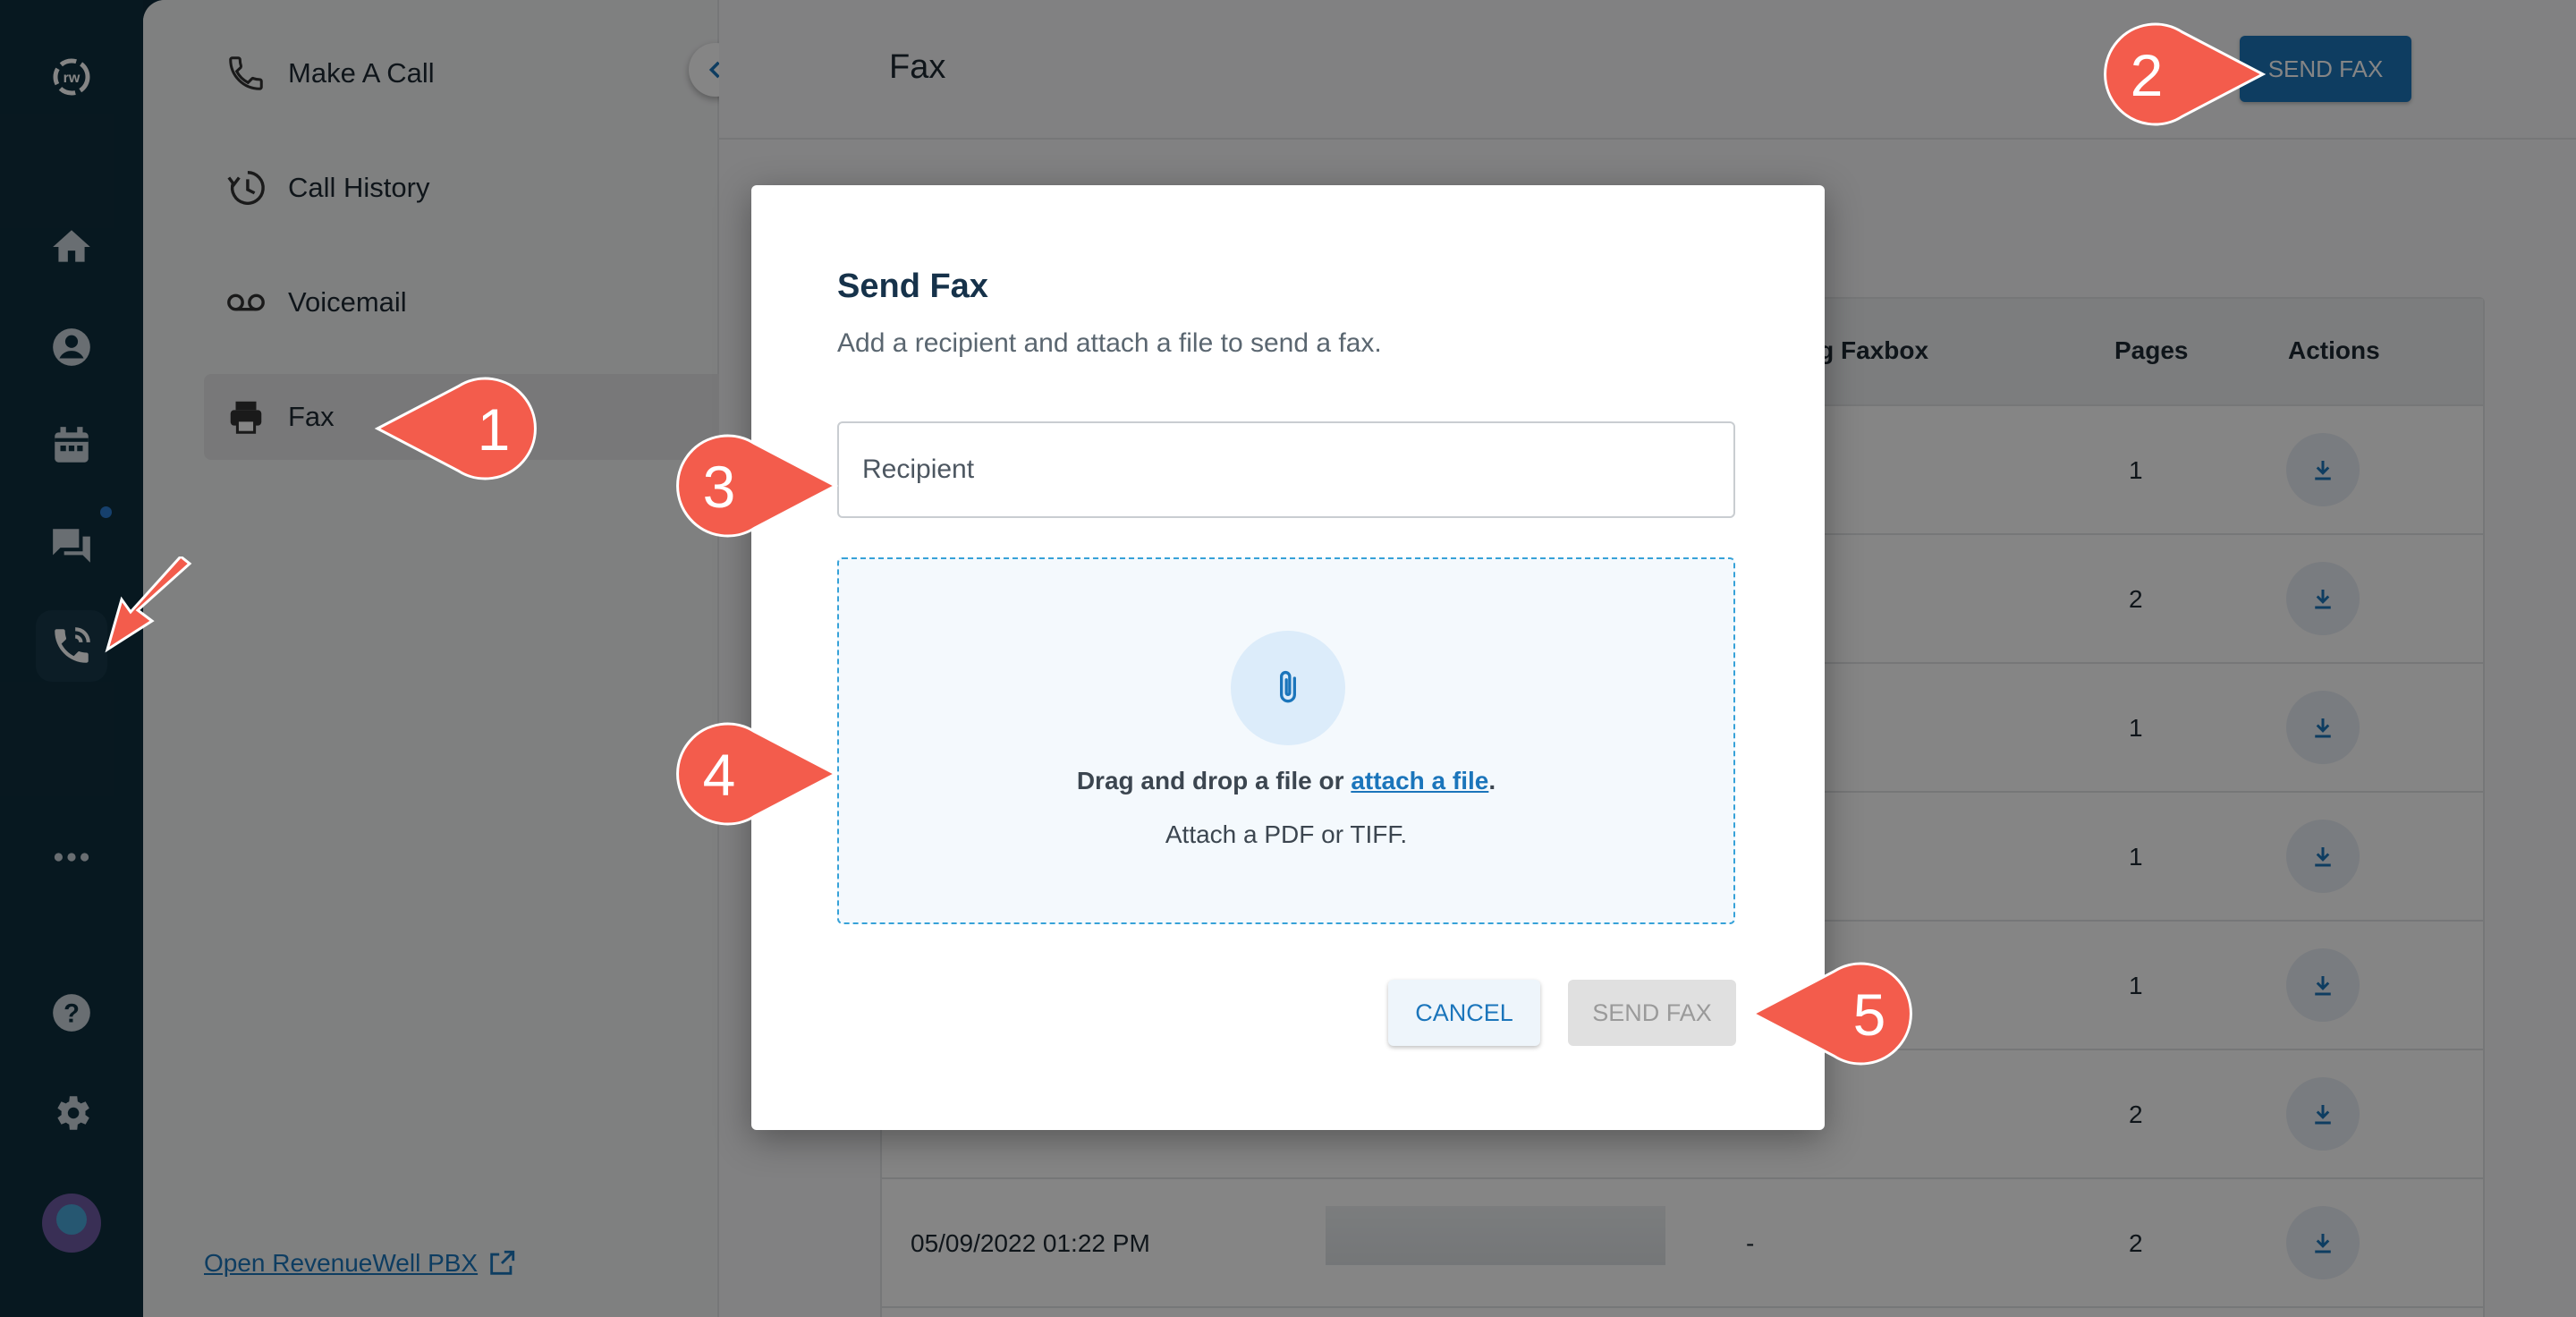  I want to click on drop-instruction: Drag and drop a file or attach a file., so click(1286, 781).